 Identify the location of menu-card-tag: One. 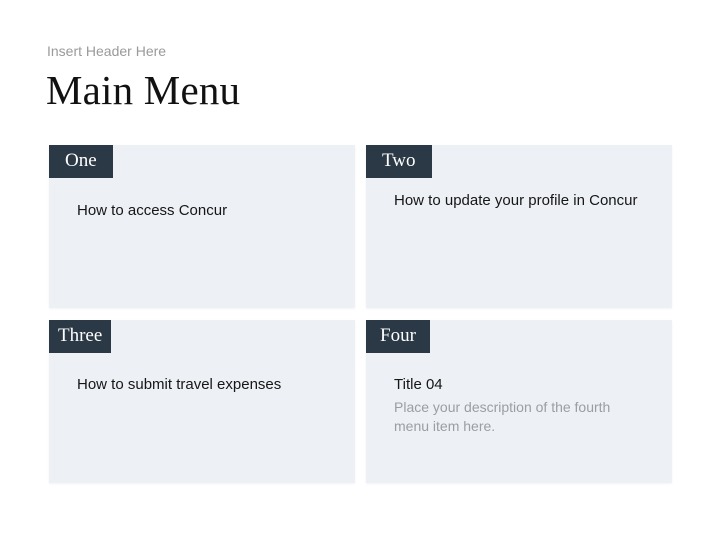
(81, 161).